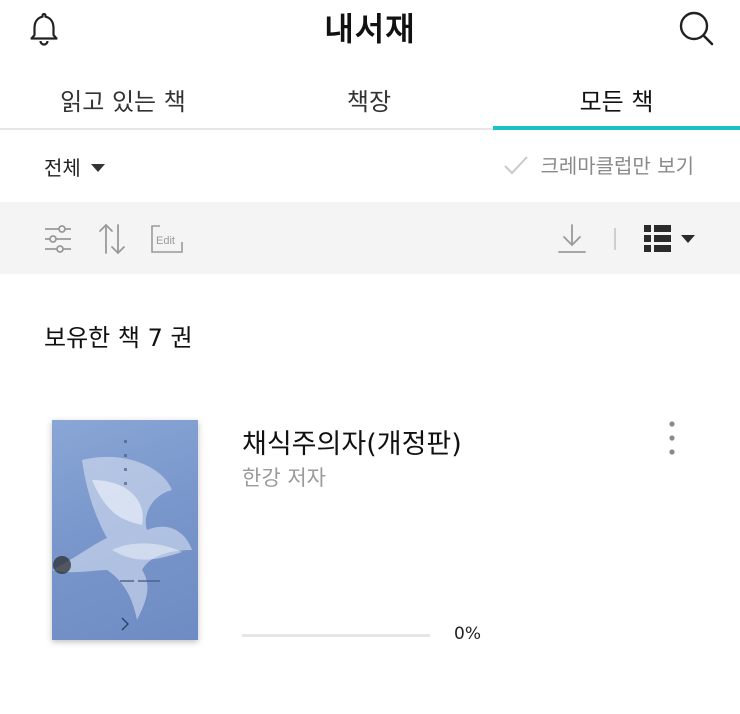 The image size is (740, 714). What do you see at coordinates (516, 164) in the screenshot?
I see `check-icon` at bounding box center [516, 164].